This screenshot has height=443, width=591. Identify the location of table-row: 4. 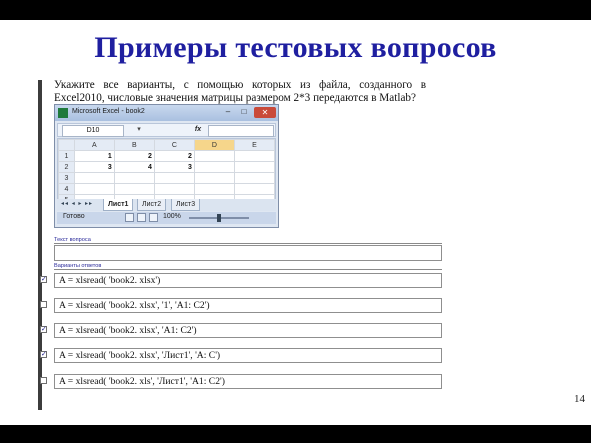
(167, 189).